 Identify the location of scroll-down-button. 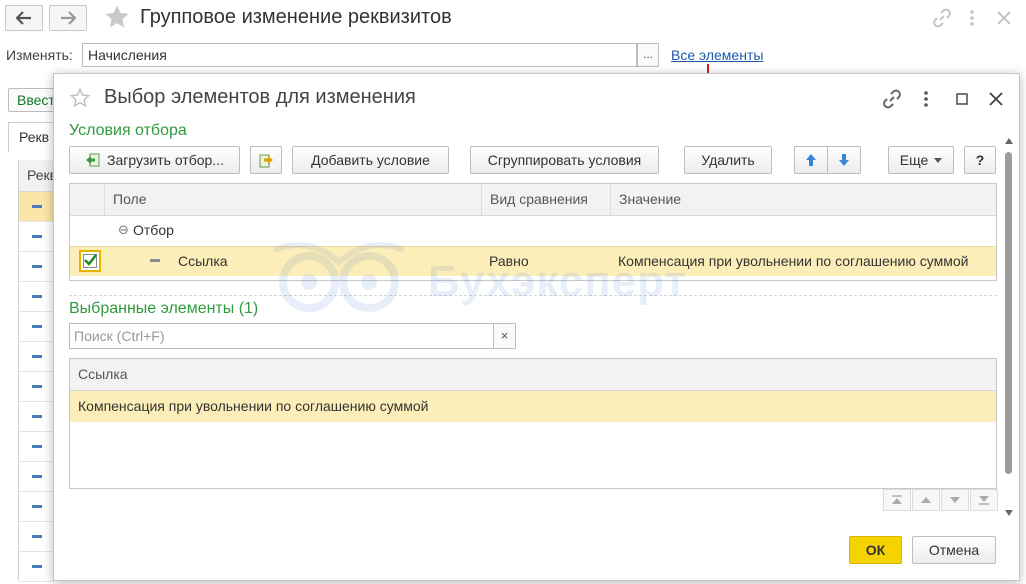
(955, 500).